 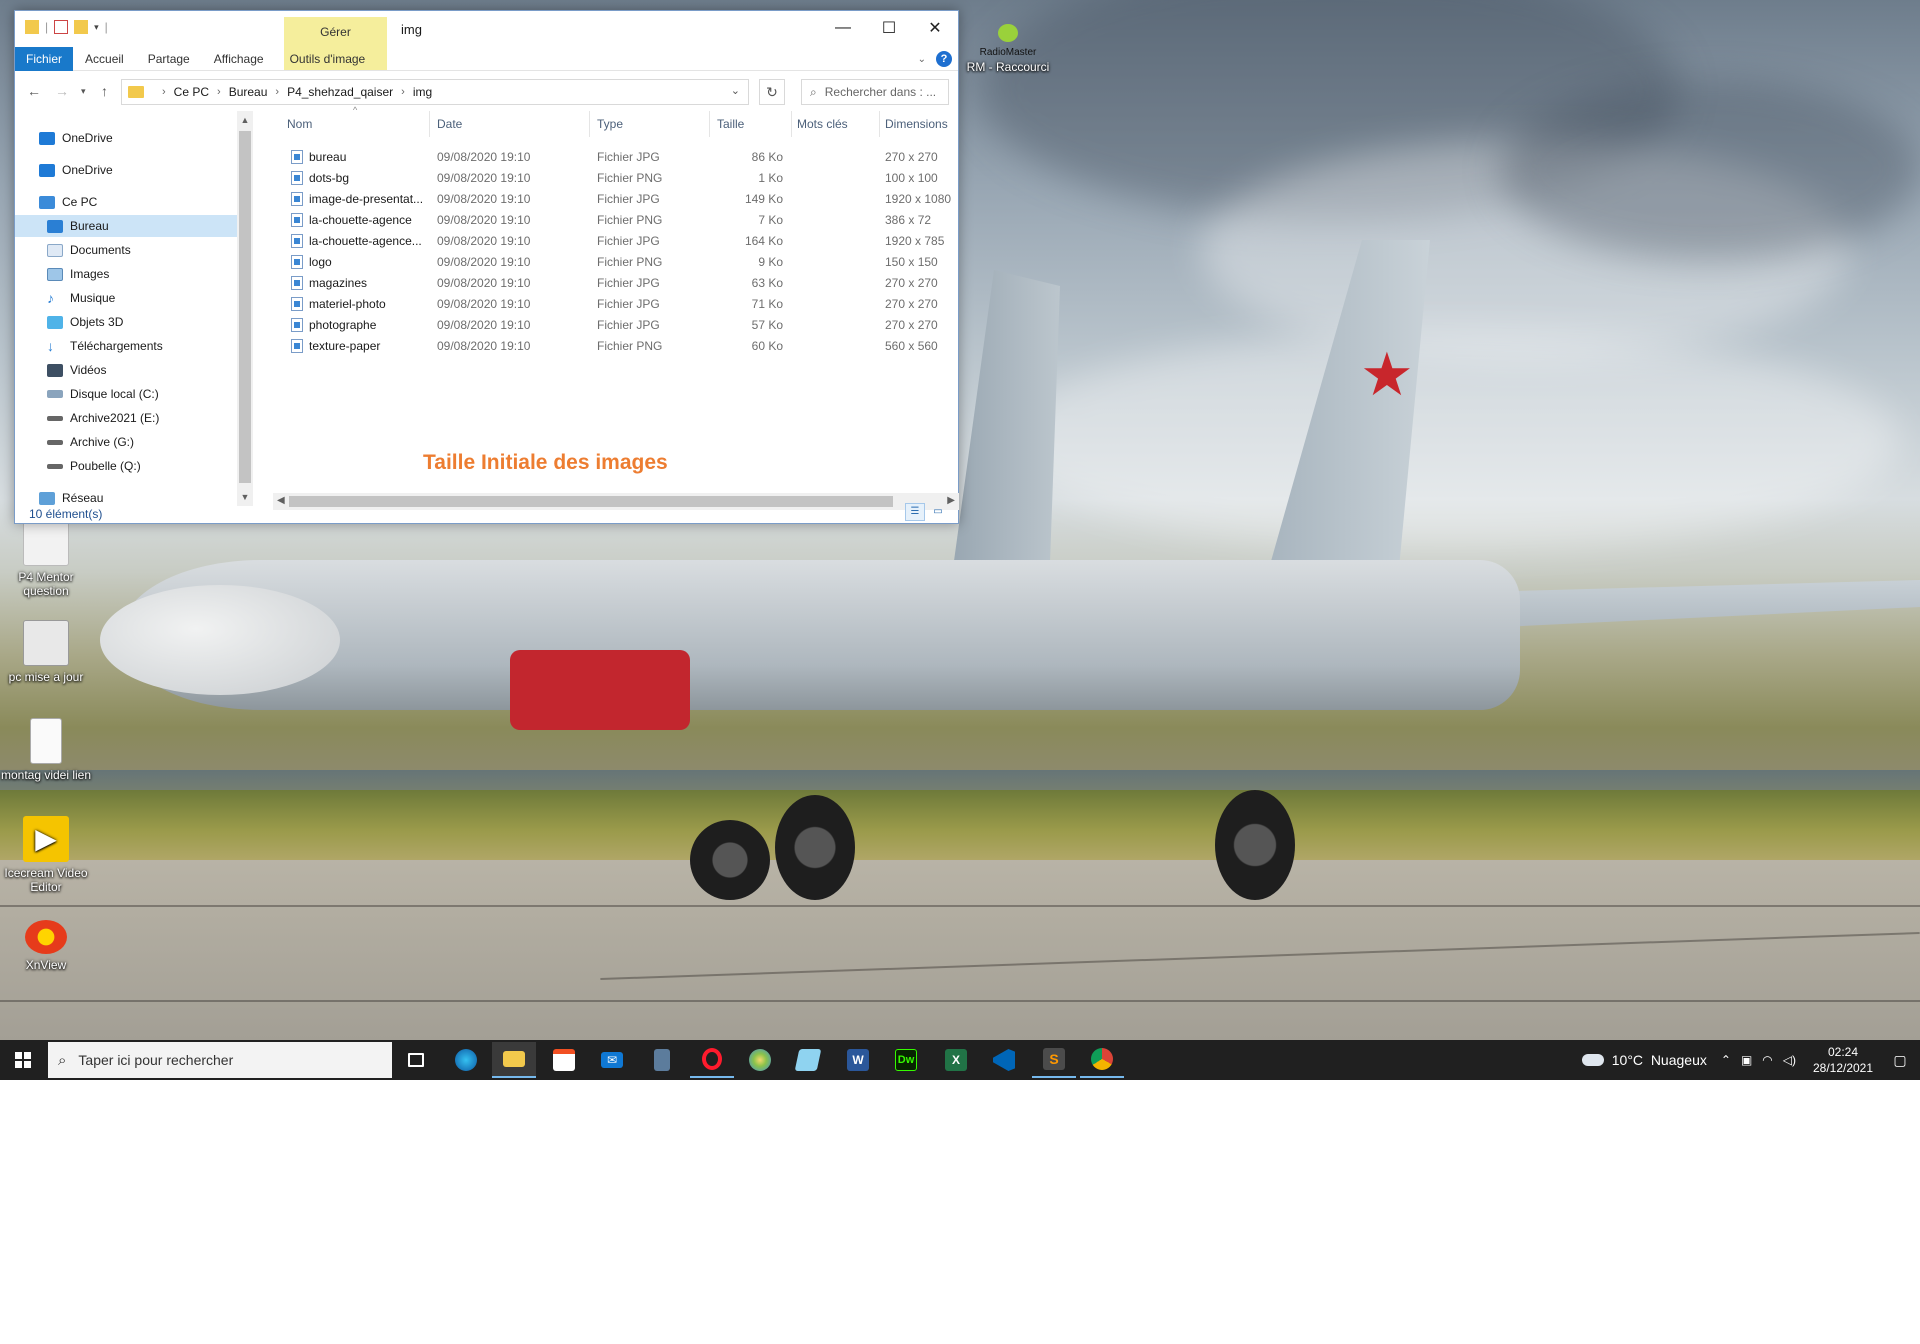 I want to click on nav-item-archive2021: Archive2021 (E:), so click(x=126, y=418).